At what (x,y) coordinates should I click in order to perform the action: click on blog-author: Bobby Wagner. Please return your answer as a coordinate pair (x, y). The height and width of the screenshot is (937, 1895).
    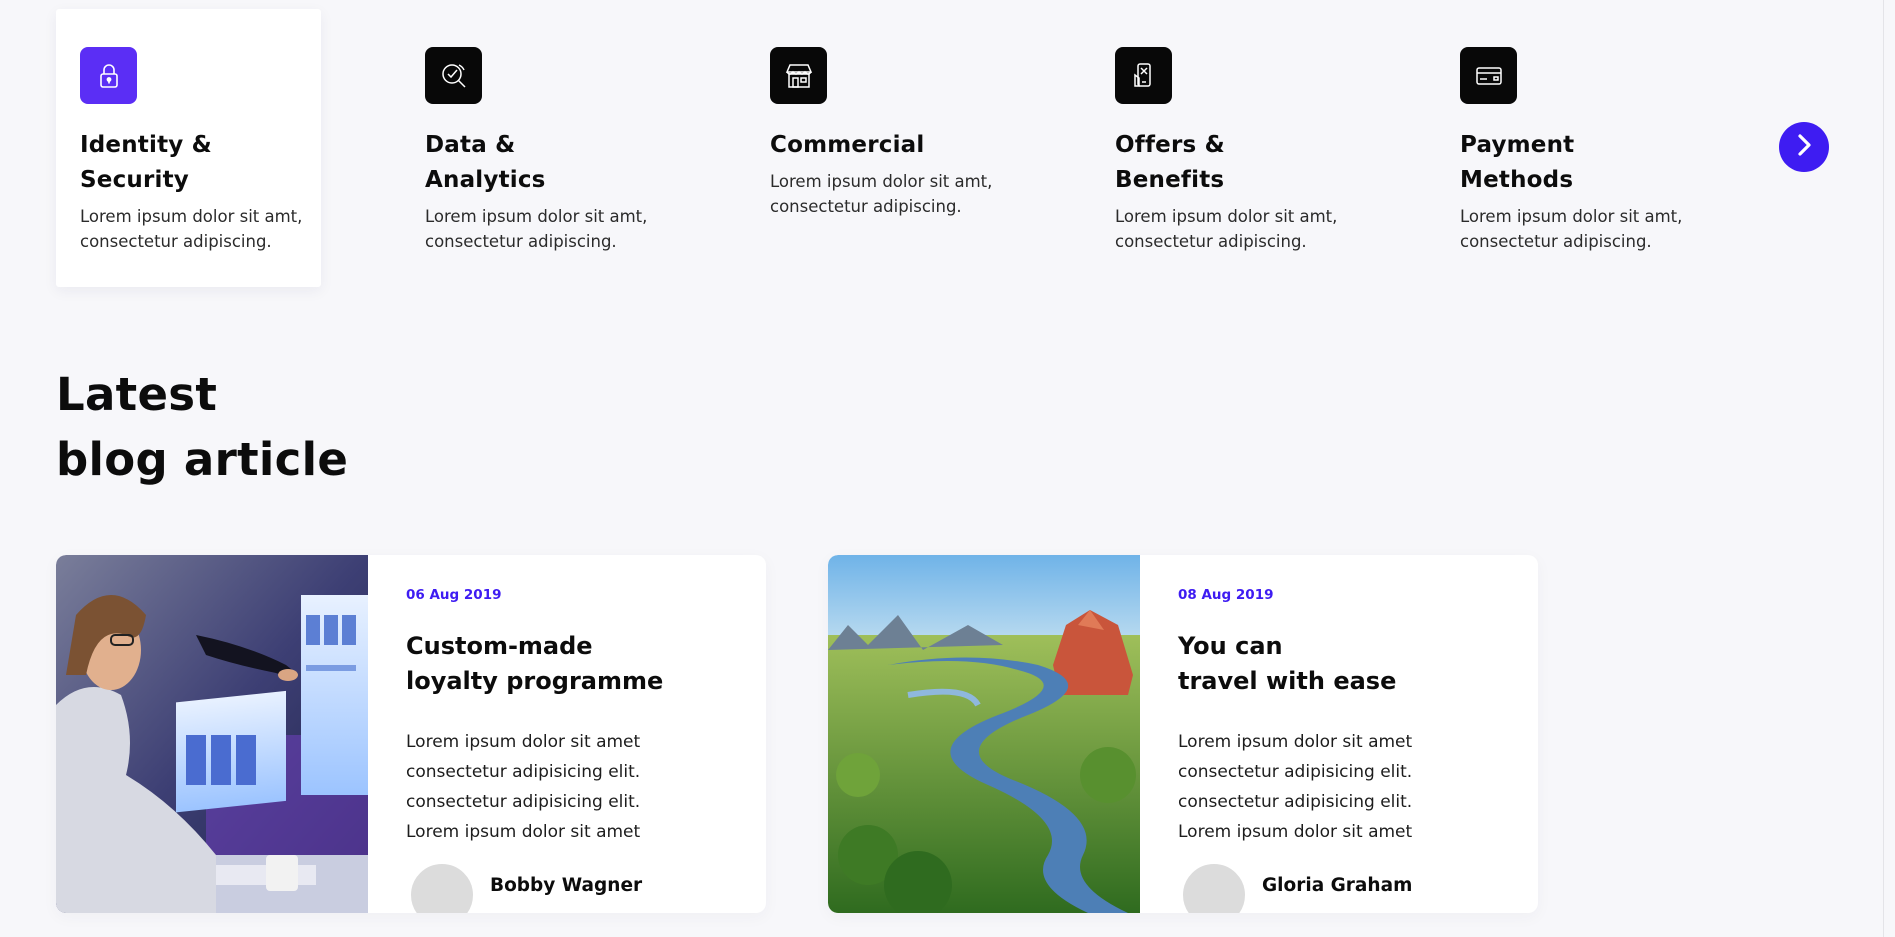
    Looking at the image, I should click on (525, 887).